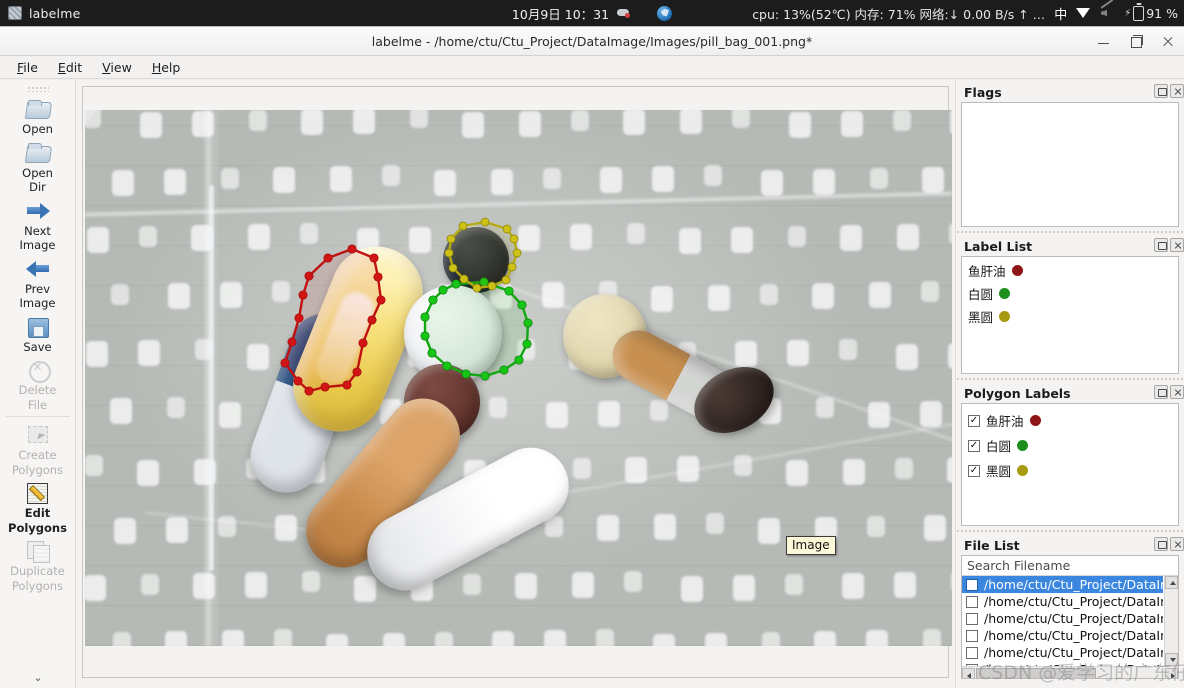 The width and height of the screenshot is (1184, 688). I want to click on panel-label-list: Label List 鱼肝油 白圆 黑圆, so click(1070, 305).